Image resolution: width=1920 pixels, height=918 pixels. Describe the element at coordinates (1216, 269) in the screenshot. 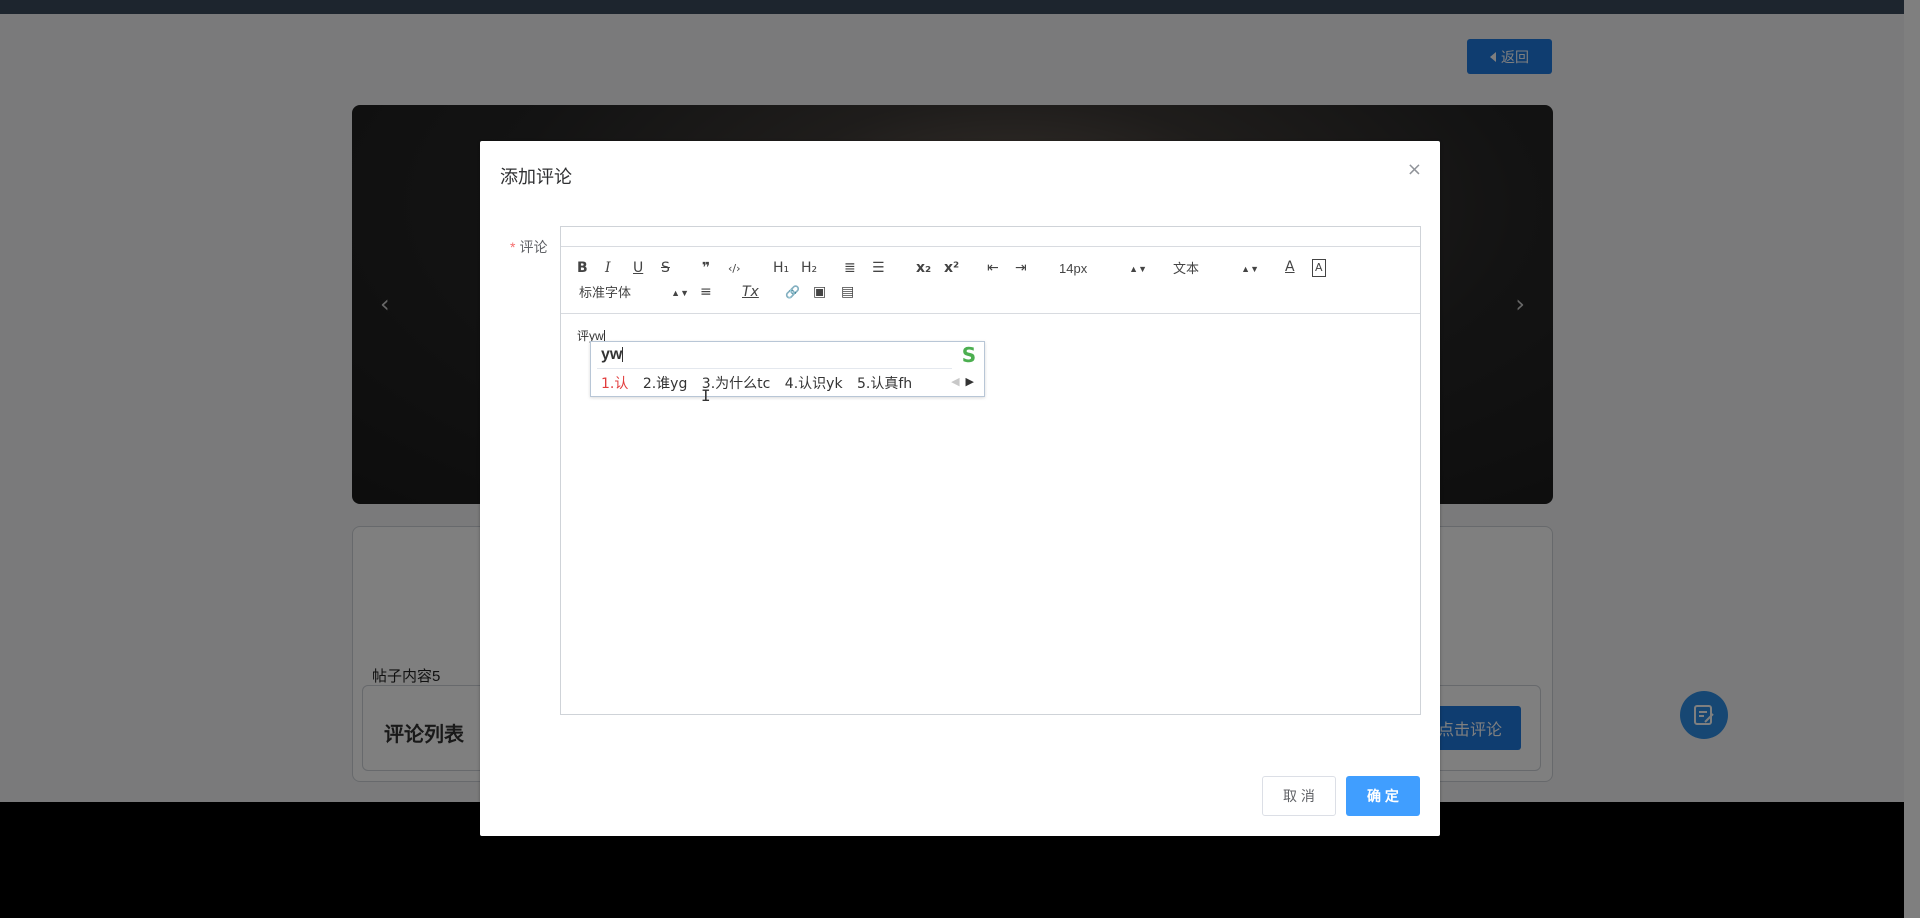

I see `header-select: 文本 ▲▼` at that location.